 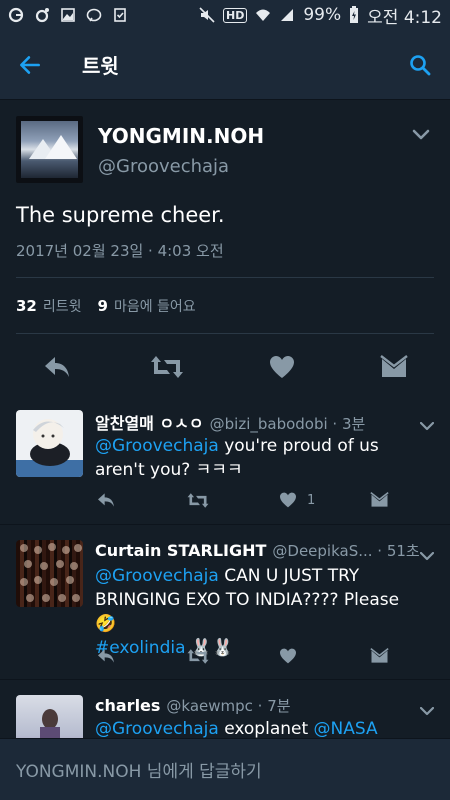 I want to click on clock: 오전 4:12, so click(x=404, y=17).